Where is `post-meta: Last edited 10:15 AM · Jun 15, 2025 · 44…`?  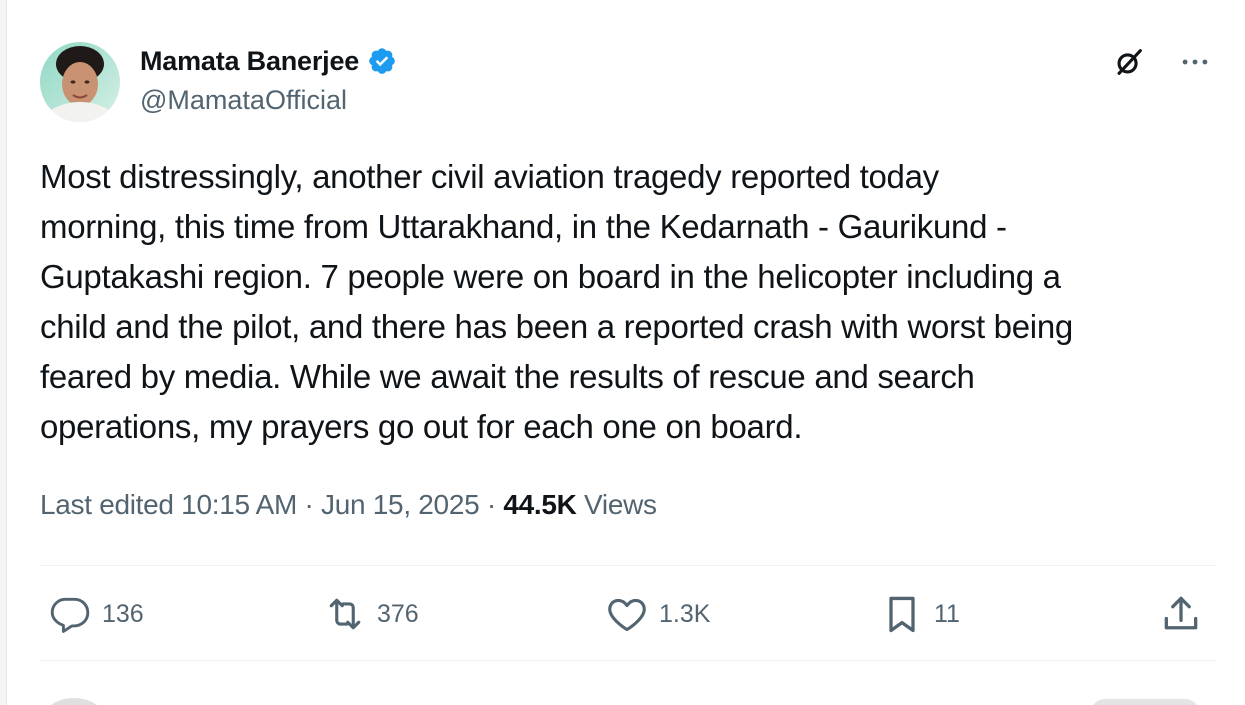
post-meta: Last edited 10:15 AM · Jun 15, 2025 · 44… is located at coordinates (348, 505).